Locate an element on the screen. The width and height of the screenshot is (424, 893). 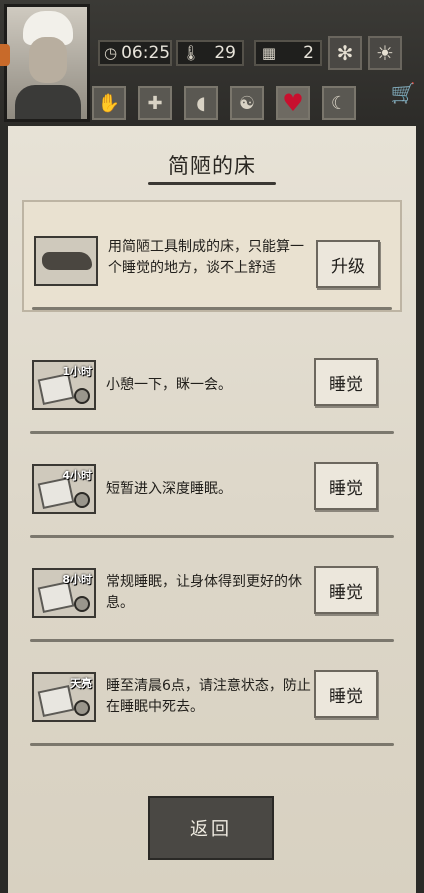
sleep-description: 常规睡眠，让身体得到更好的休息。 is located at coordinates (204, 592).